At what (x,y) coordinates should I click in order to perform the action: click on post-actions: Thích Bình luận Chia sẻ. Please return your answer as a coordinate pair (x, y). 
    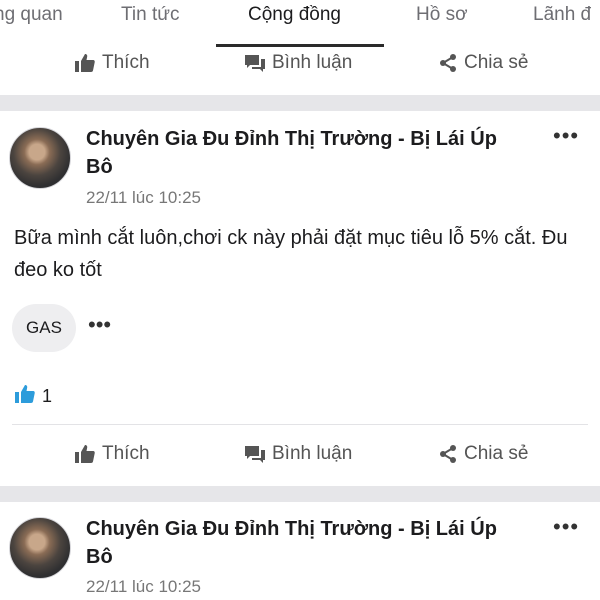
    Looking at the image, I should click on (300, 456).